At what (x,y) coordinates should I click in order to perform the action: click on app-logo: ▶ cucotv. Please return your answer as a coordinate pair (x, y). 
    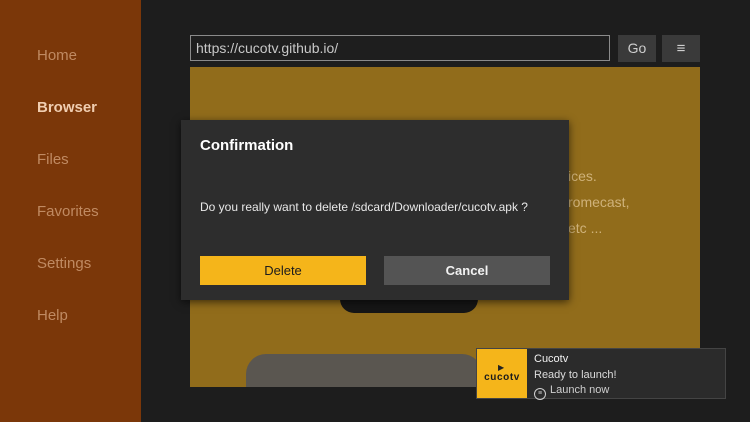
    Looking at the image, I should click on (502, 373).